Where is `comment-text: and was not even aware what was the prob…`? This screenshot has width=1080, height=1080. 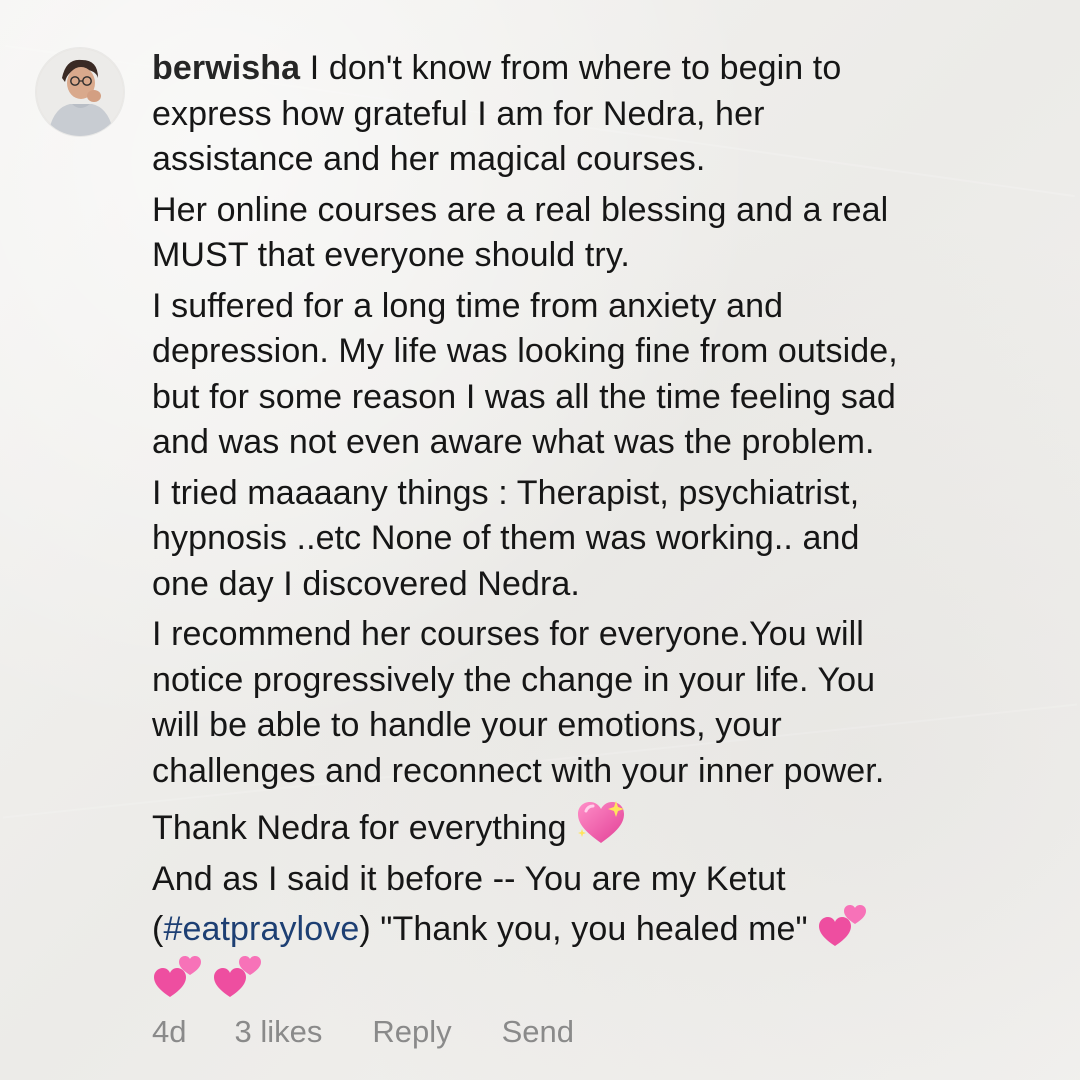 comment-text: and was not even aware what was the prob… is located at coordinates (513, 442).